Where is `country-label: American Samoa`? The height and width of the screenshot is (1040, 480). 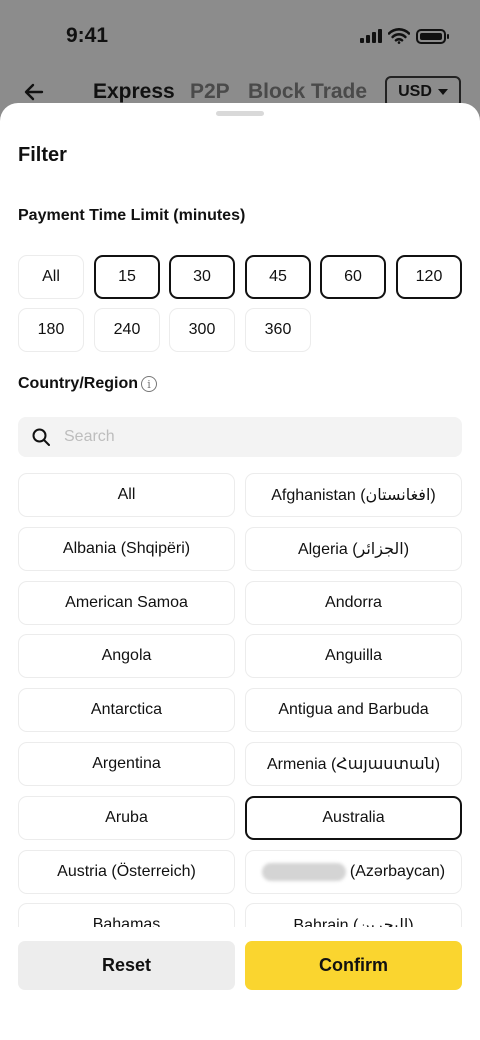
country-label: American Samoa is located at coordinates (126, 602).